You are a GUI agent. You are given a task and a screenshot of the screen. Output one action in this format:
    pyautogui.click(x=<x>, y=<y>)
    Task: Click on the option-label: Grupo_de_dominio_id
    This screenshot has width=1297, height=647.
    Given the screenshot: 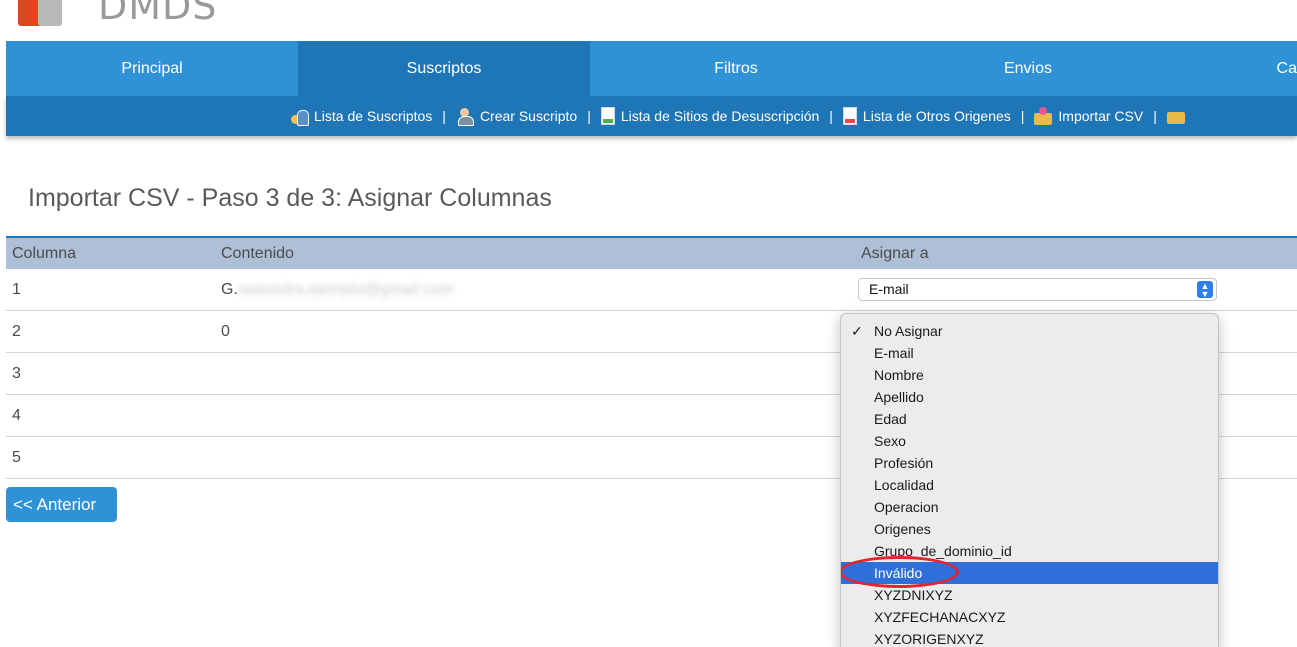 What is the action you would take?
    pyautogui.click(x=943, y=551)
    